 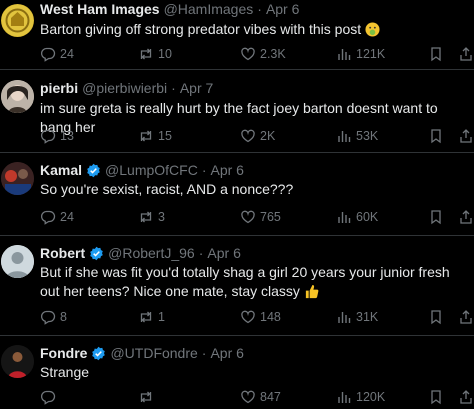 I want to click on handle: @LumpOfCFC, so click(x=151, y=170).